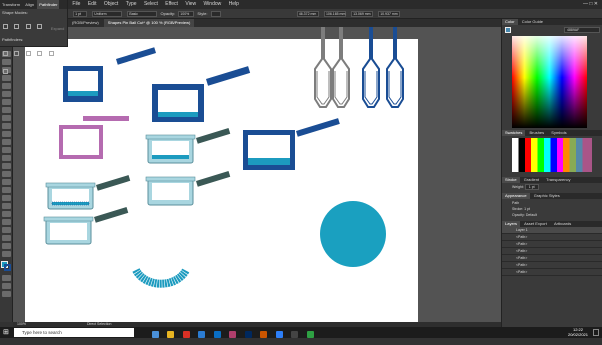 This screenshot has height=345, width=602. I want to click on photoshop-icon, so click(248, 334).